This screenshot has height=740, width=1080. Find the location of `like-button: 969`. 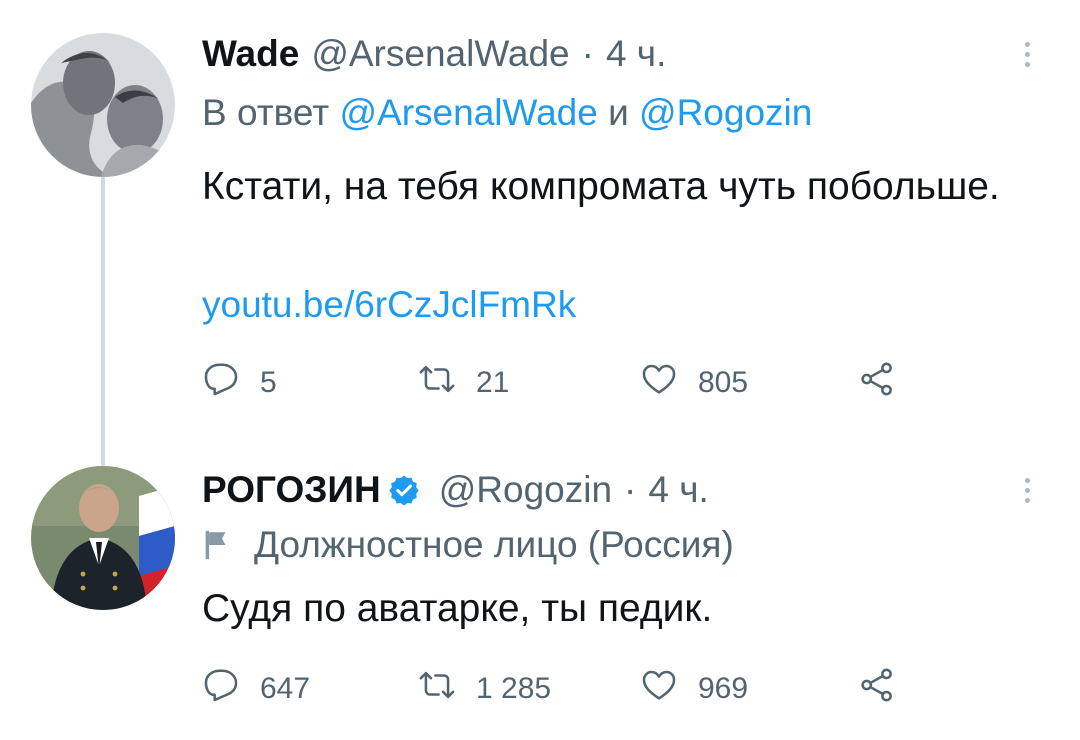

like-button: 969 is located at coordinates (694, 689).